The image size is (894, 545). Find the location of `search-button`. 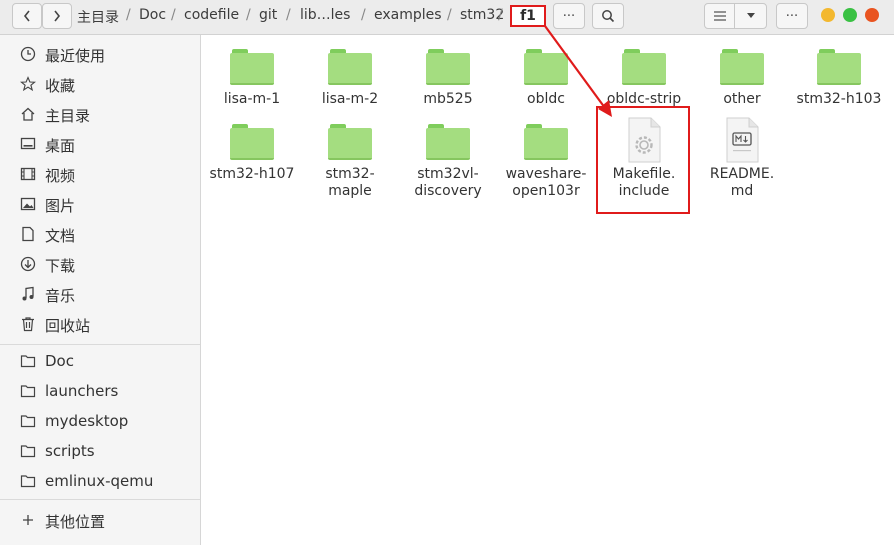

search-button is located at coordinates (608, 16).